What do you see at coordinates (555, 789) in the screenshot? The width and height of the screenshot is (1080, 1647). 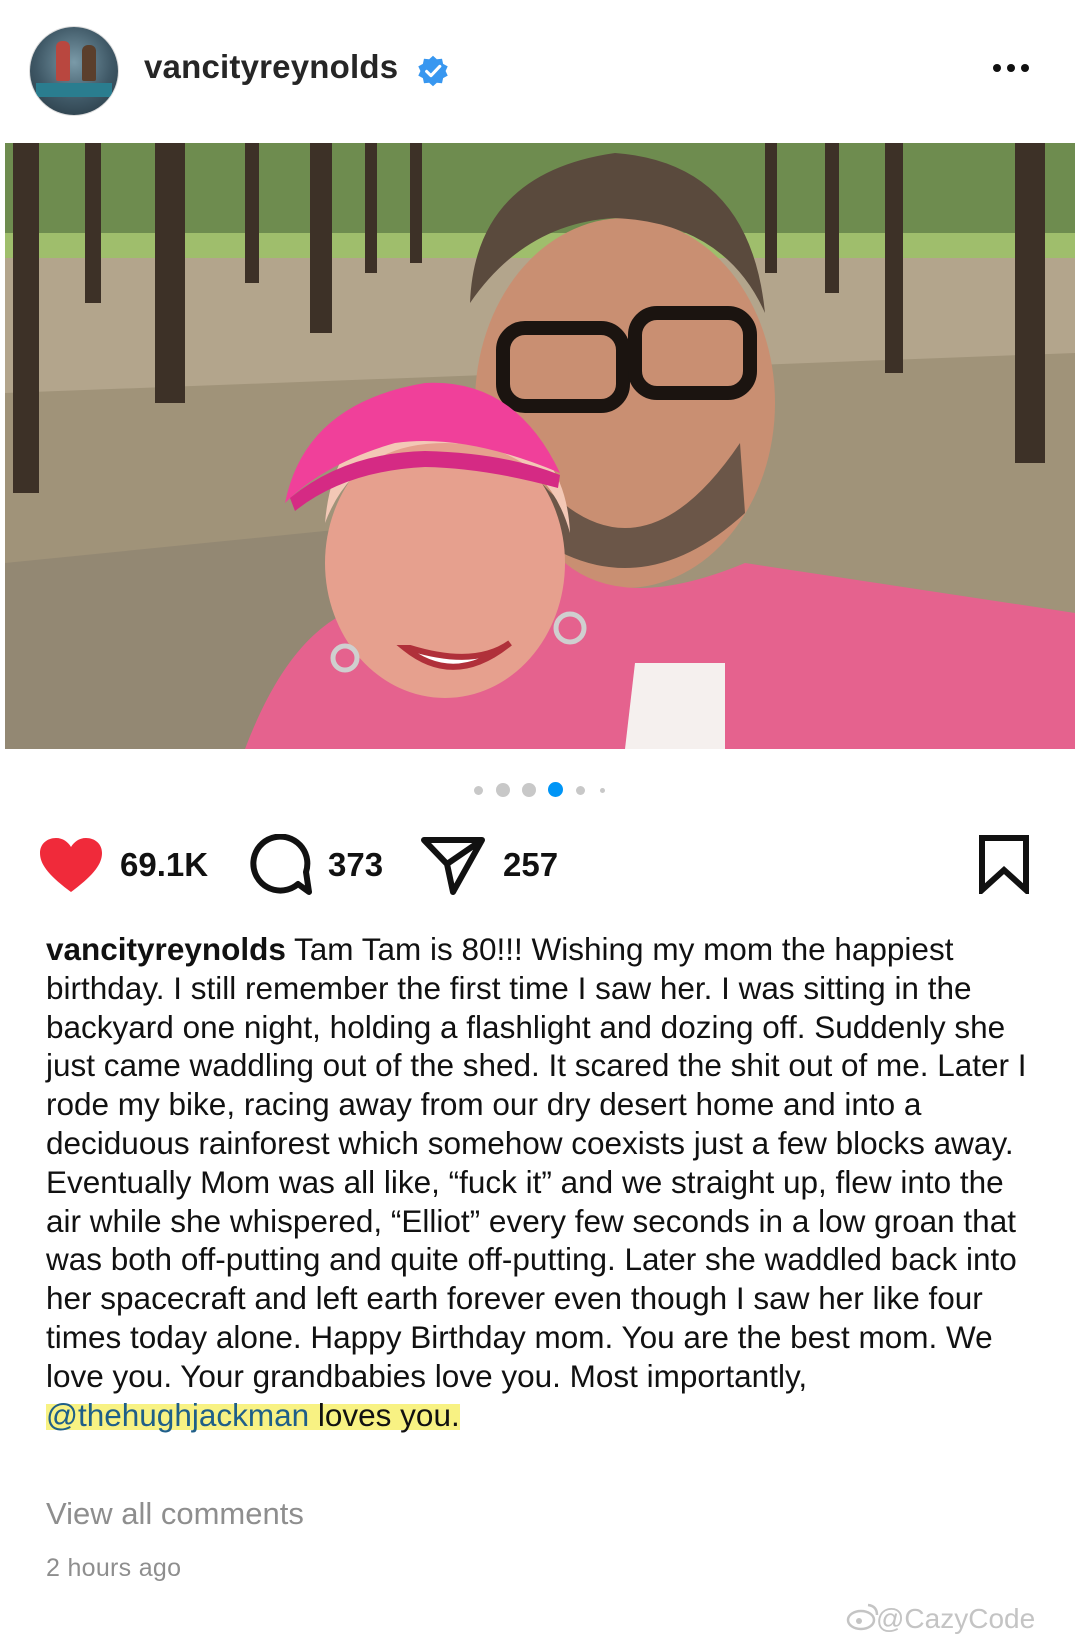 I see `carousel-dot-active` at bounding box center [555, 789].